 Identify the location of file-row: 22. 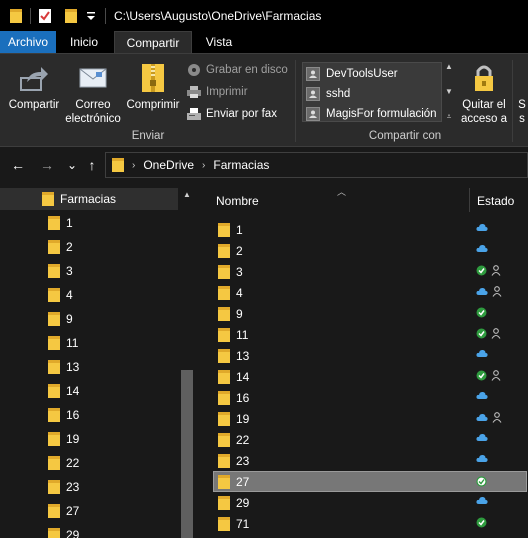
(371, 439).